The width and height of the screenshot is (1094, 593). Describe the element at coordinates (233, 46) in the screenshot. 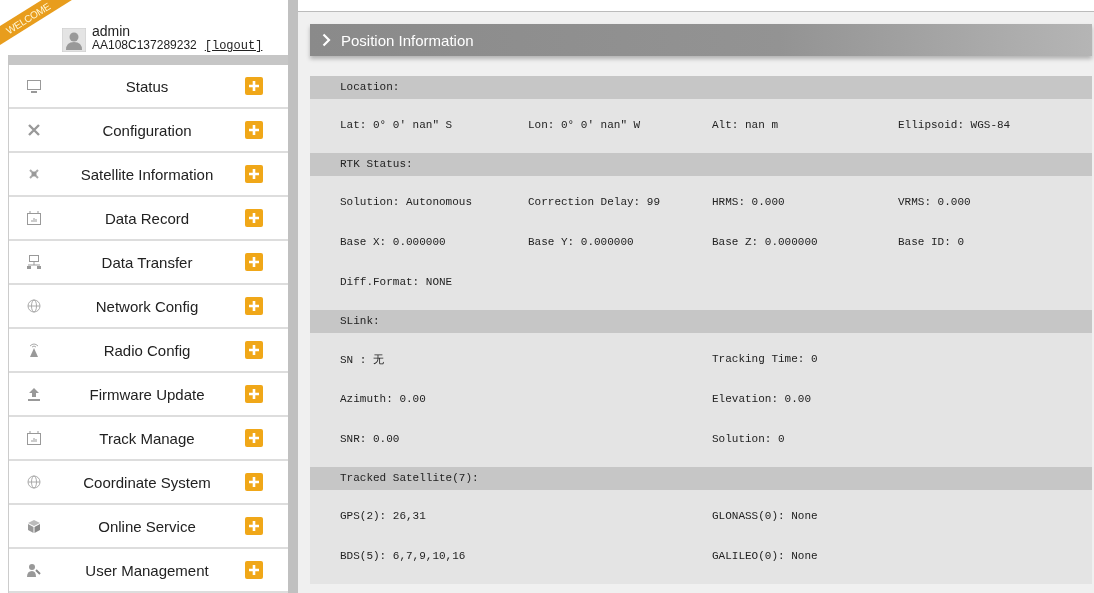

I see `logout-link: [logout]` at that location.